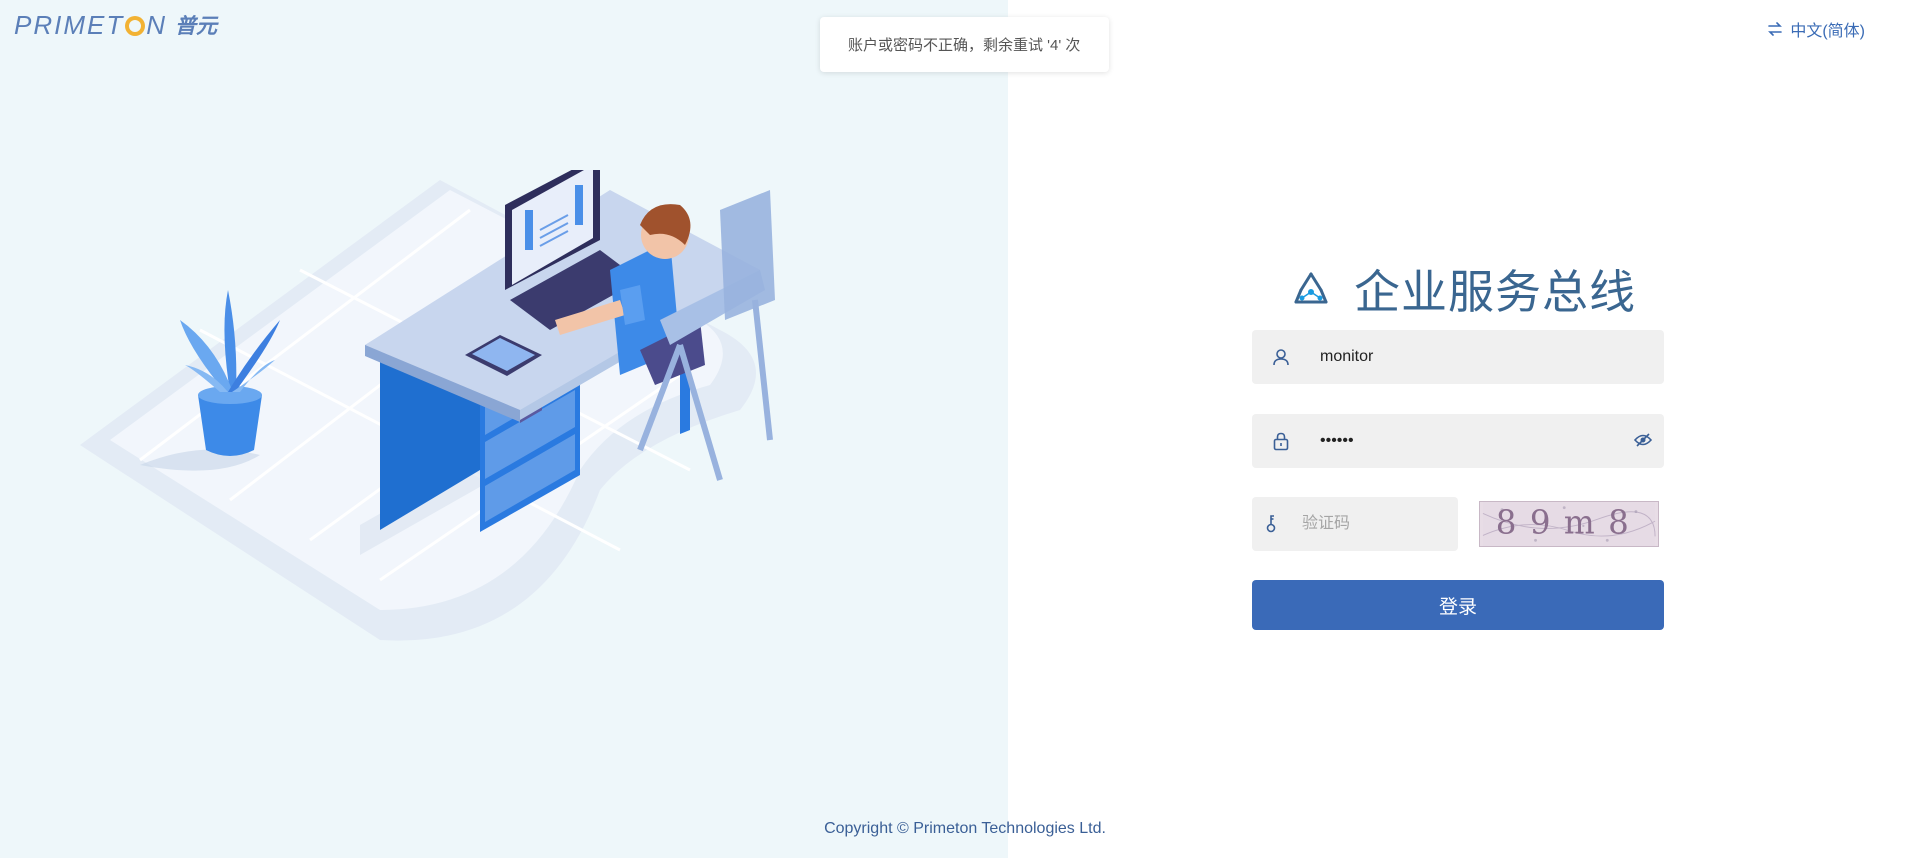  What do you see at coordinates (1281, 441) in the screenshot?
I see `lock-icon` at bounding box center [1281, 441].